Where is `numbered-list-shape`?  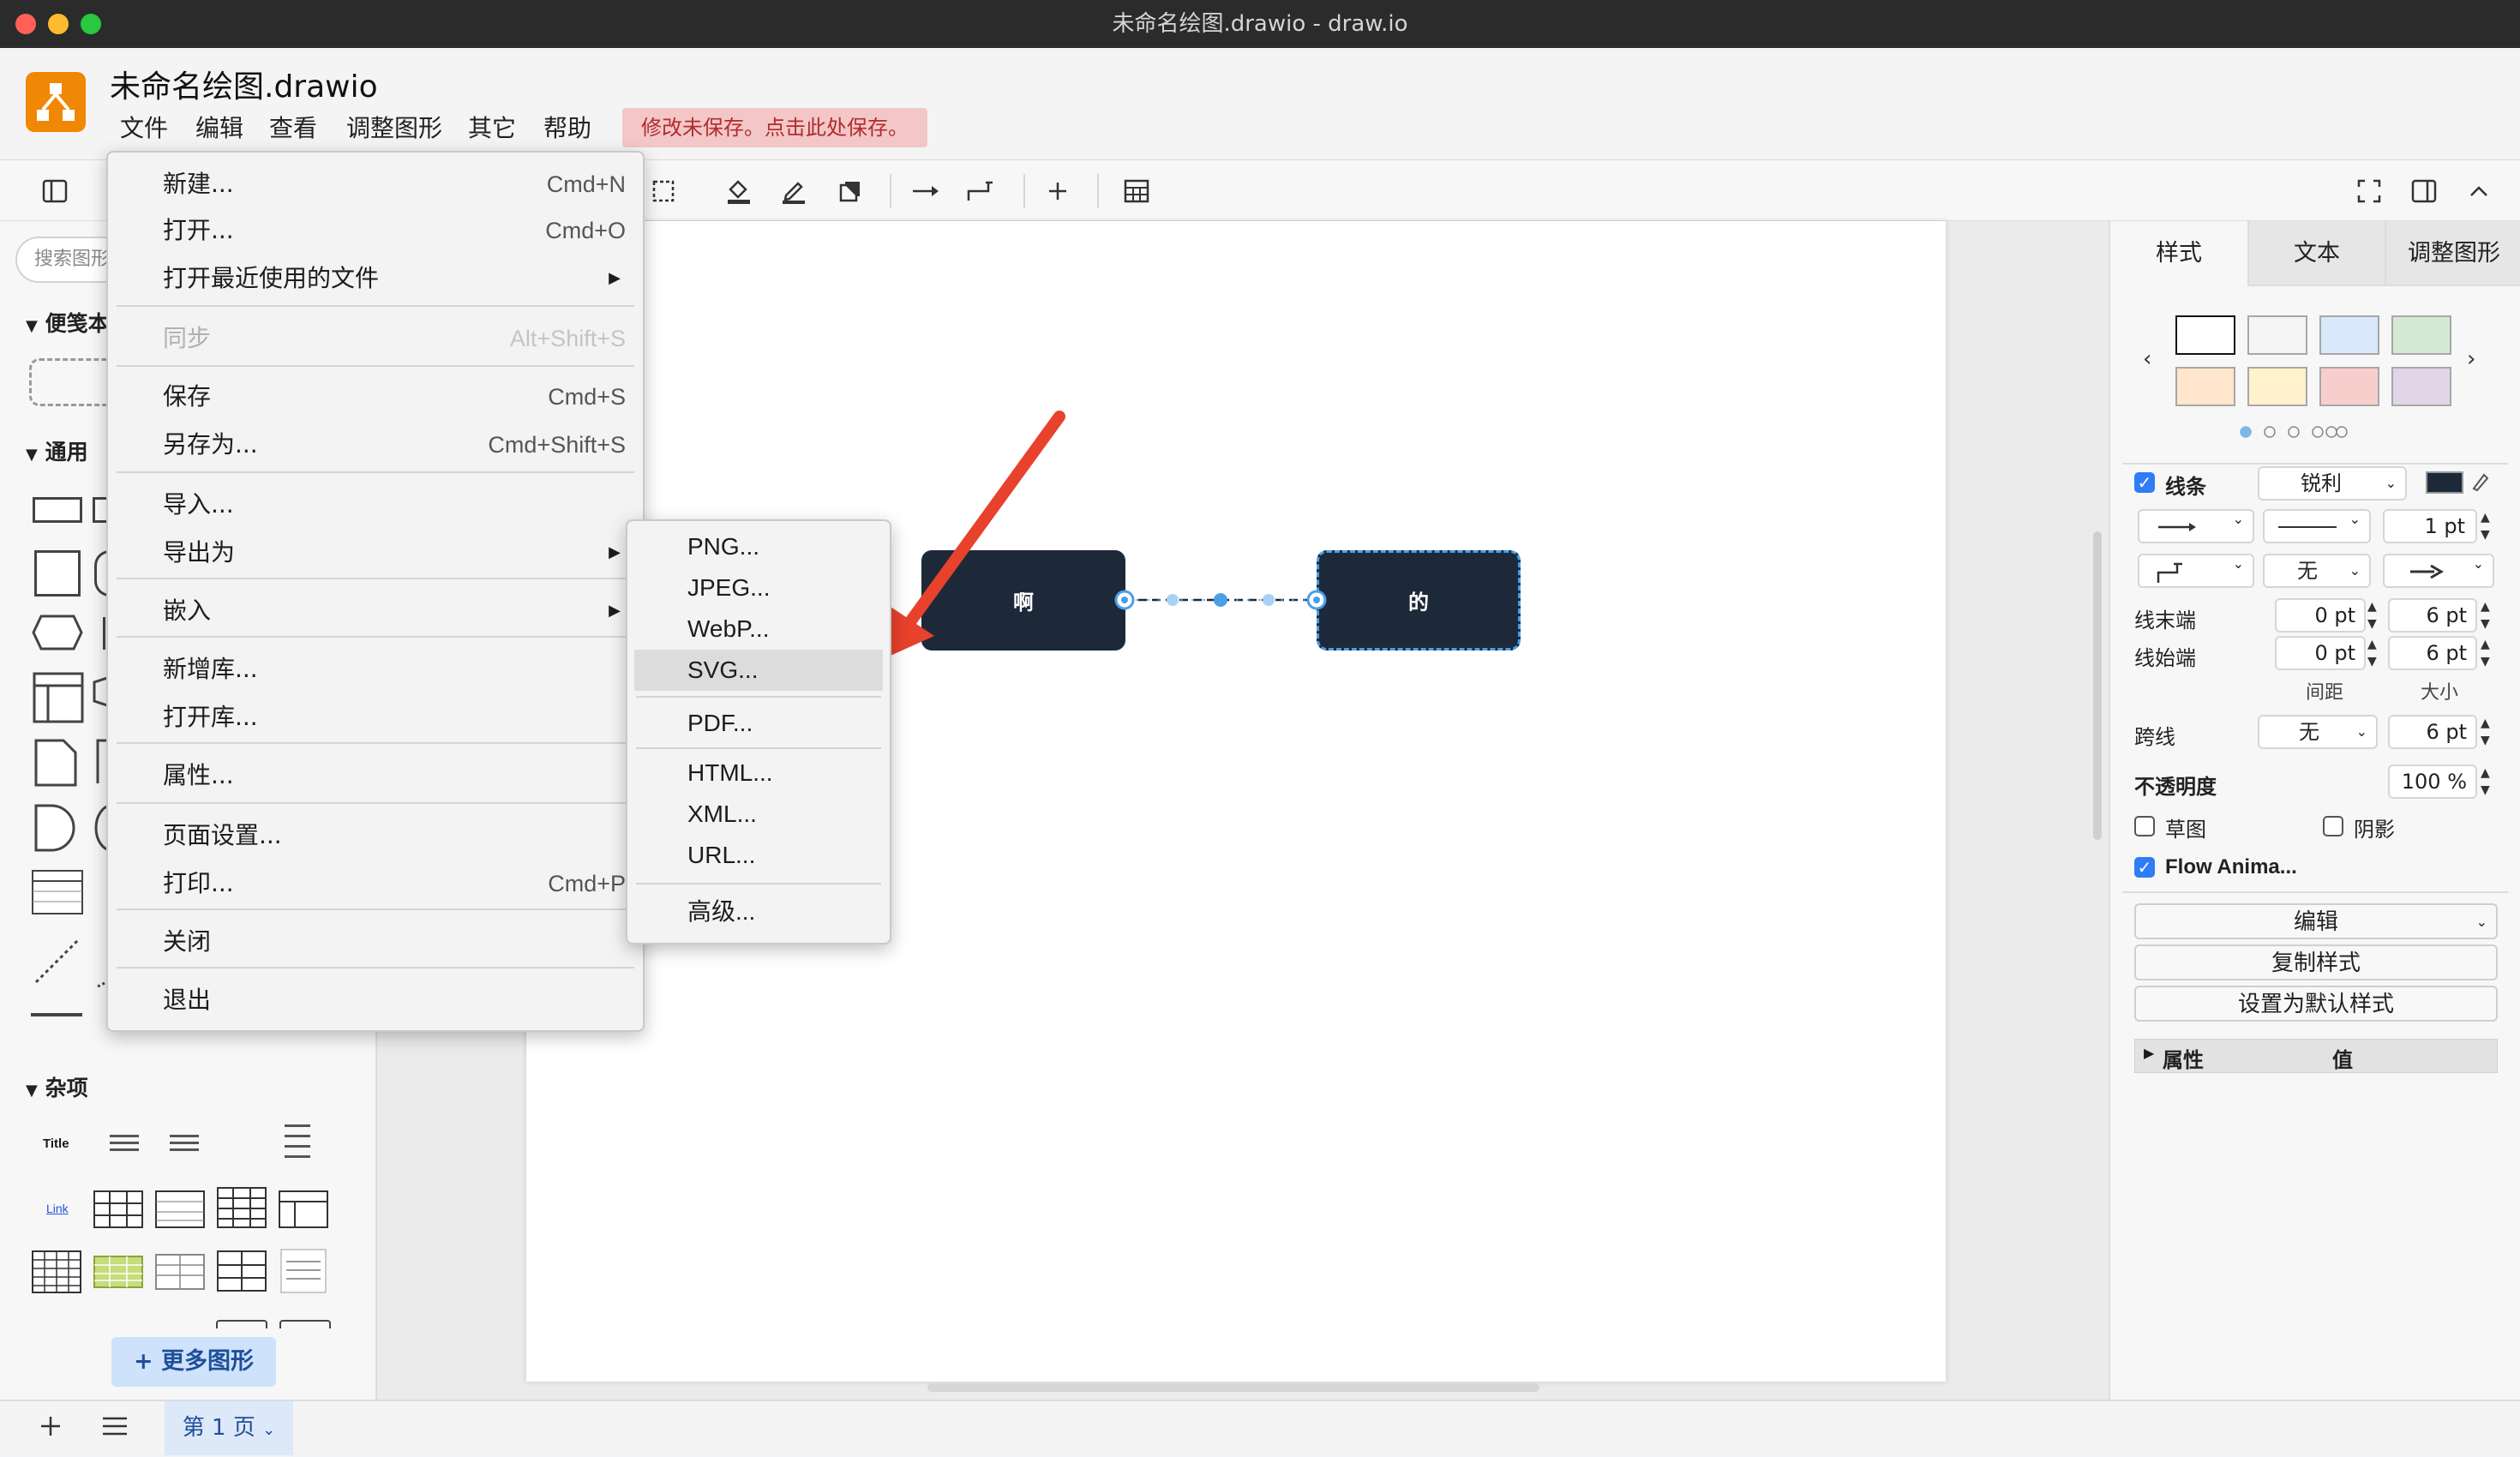
numbered-list-shape is located at coordinates (187, 1146).